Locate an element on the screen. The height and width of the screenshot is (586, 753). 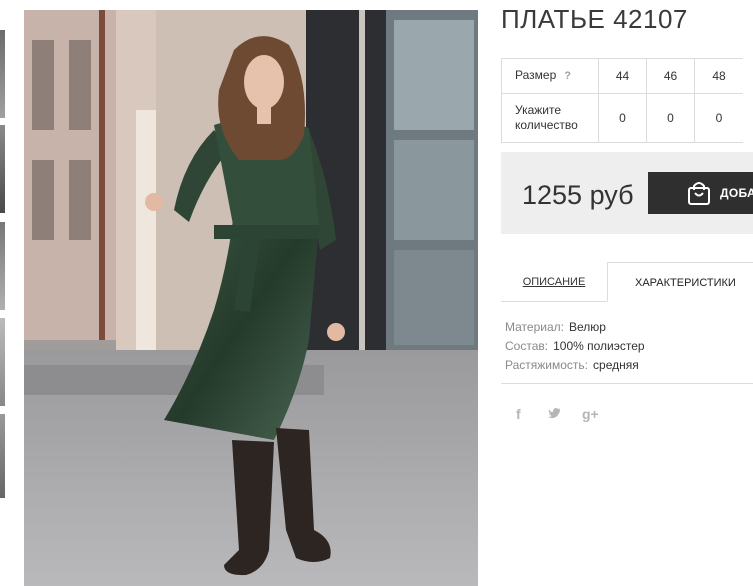
price-box: 1255 руб ДОБА is located at coordinates (627, 193).